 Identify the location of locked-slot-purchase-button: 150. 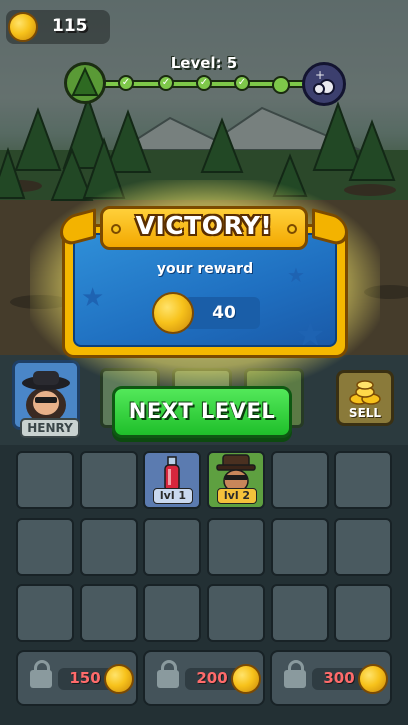
(77, 678).